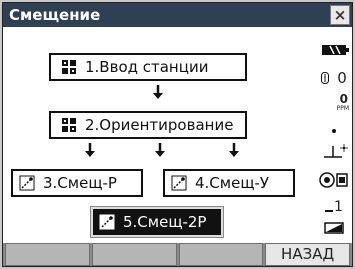 The height and width of the screenshot is (269, 355). I want to click on menu-item-station-input: 1.Ввод станции, so click(148, 67).